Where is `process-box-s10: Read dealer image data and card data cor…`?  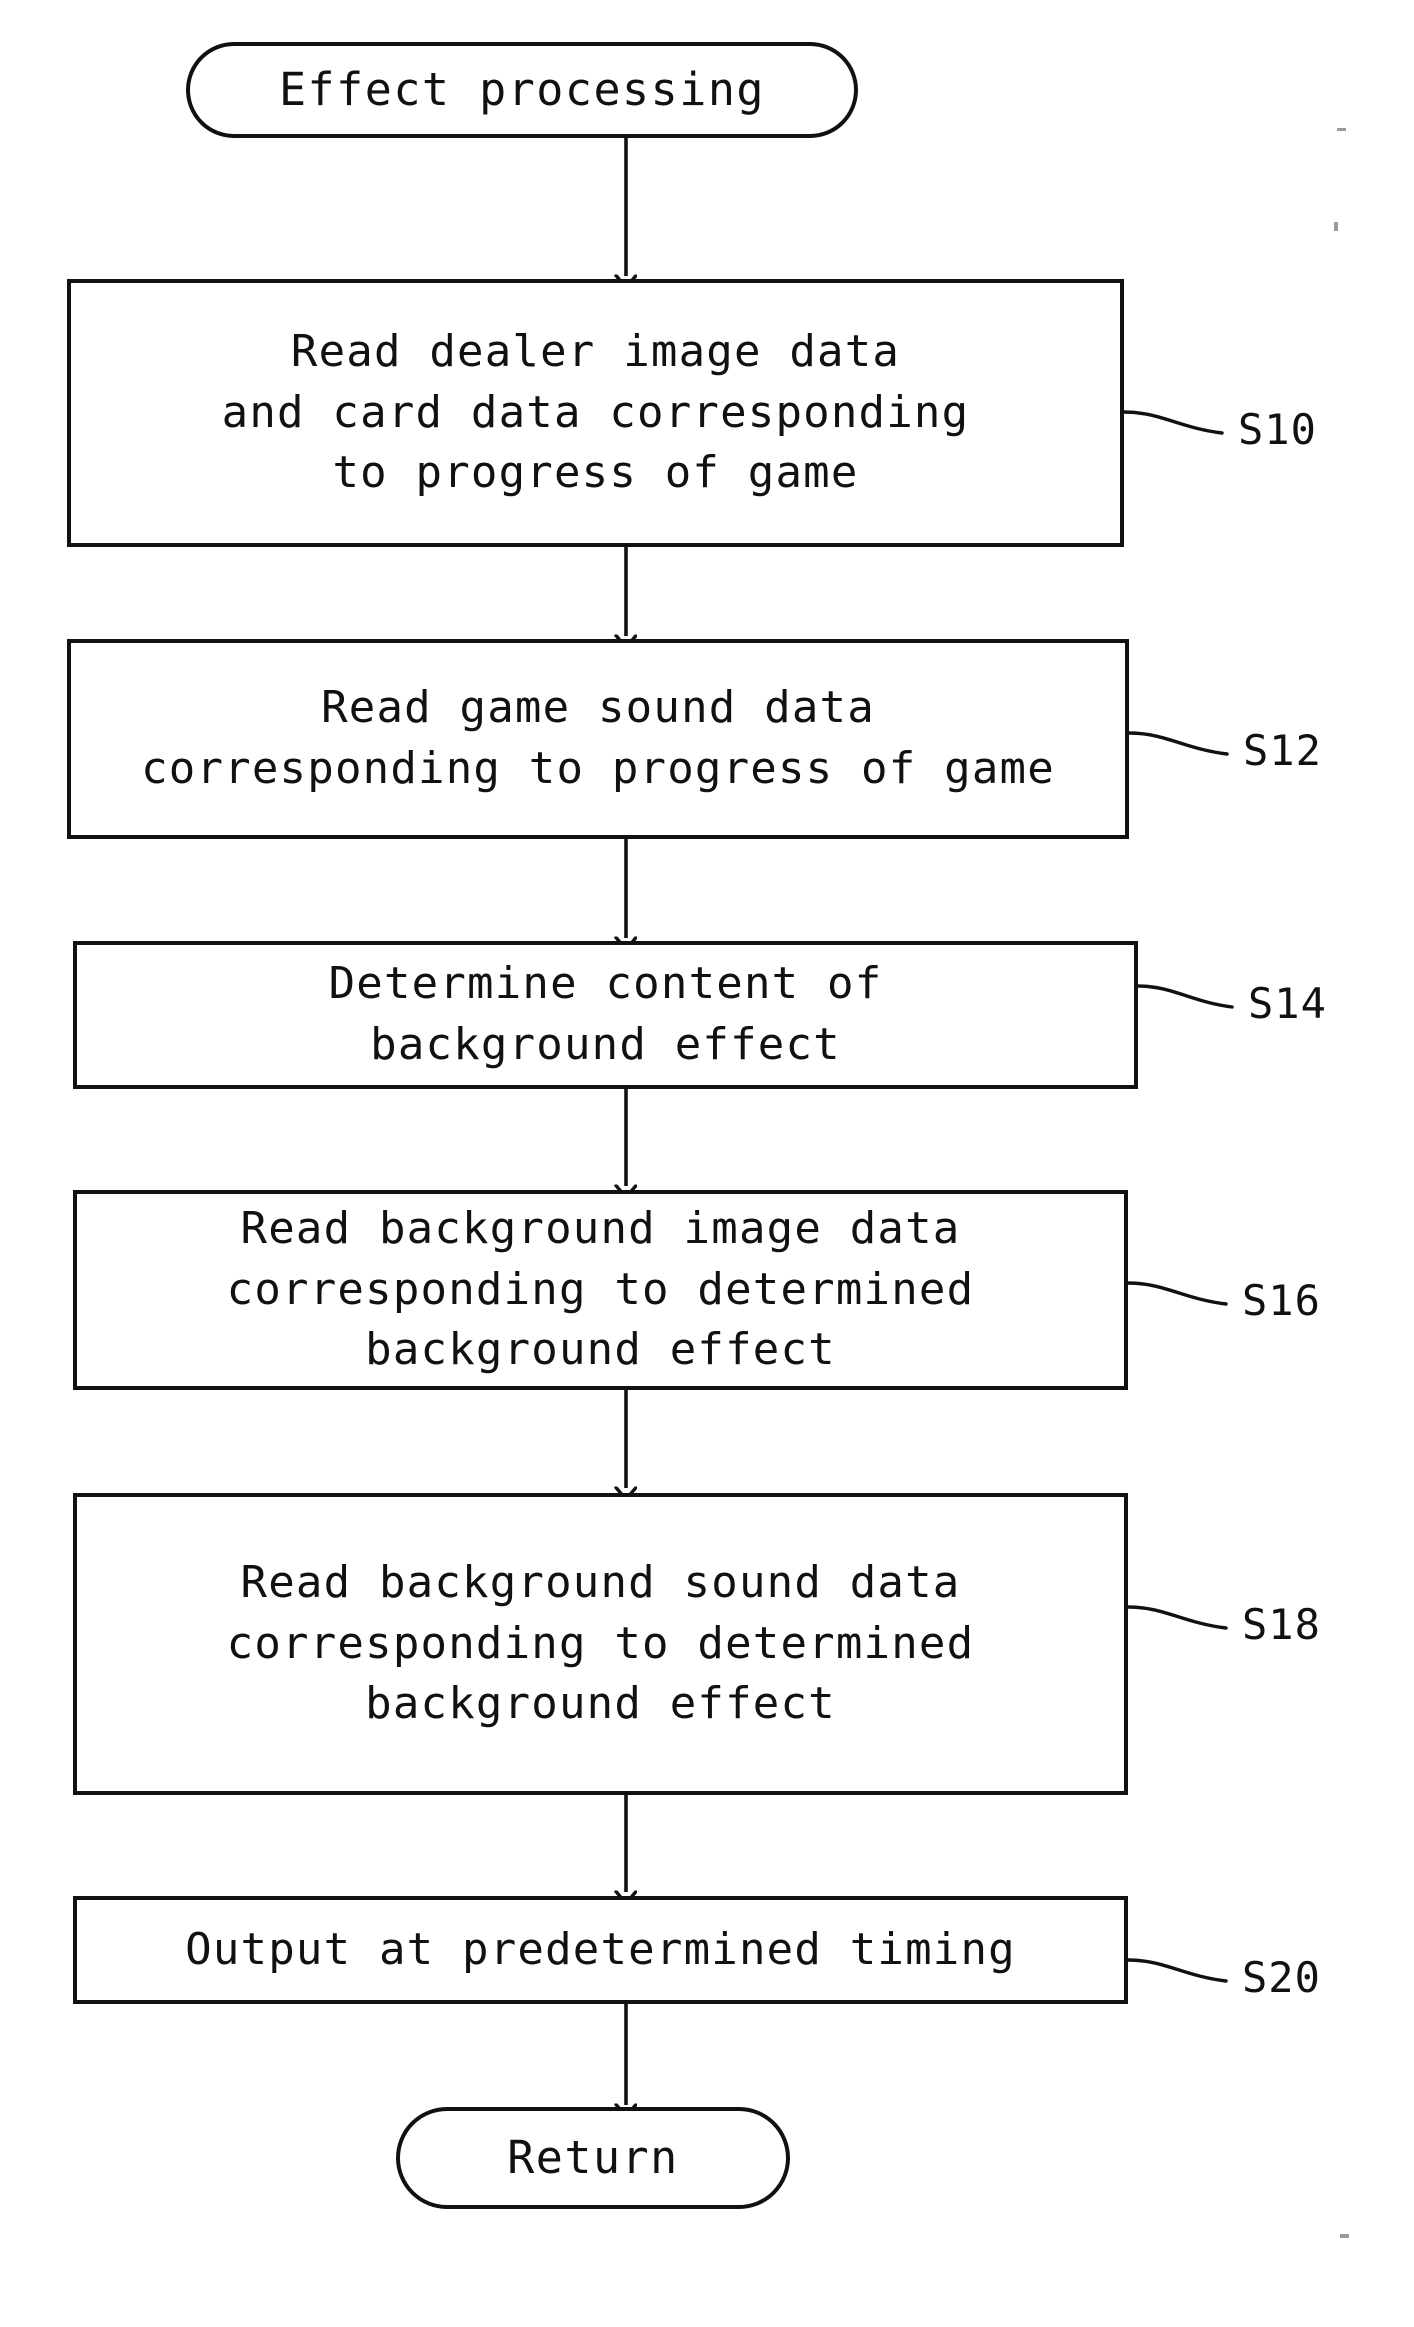
process-box-s10: Read dealer image data and card data cor… is located at coordinates (595, 413).